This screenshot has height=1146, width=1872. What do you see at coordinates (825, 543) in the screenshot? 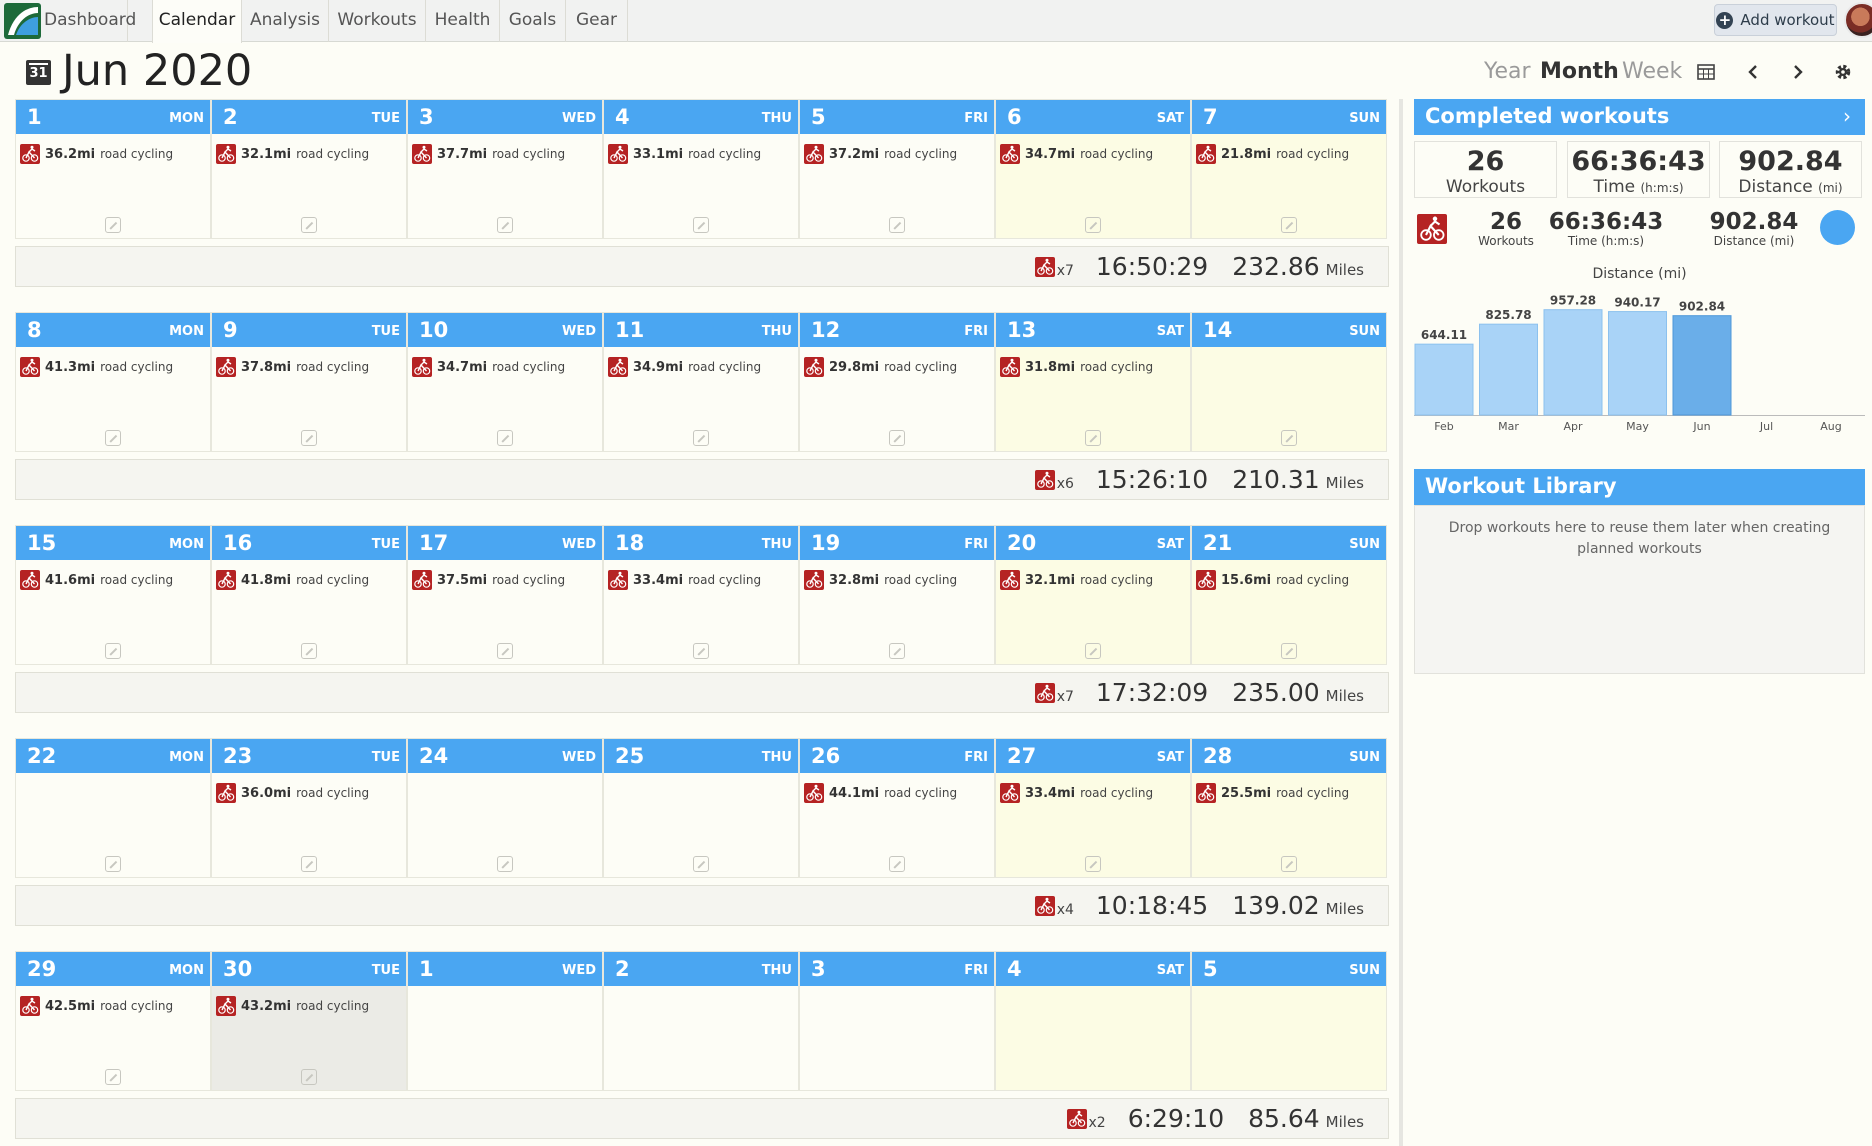
I see `day-number: 19` at bounding box center [825, 543].